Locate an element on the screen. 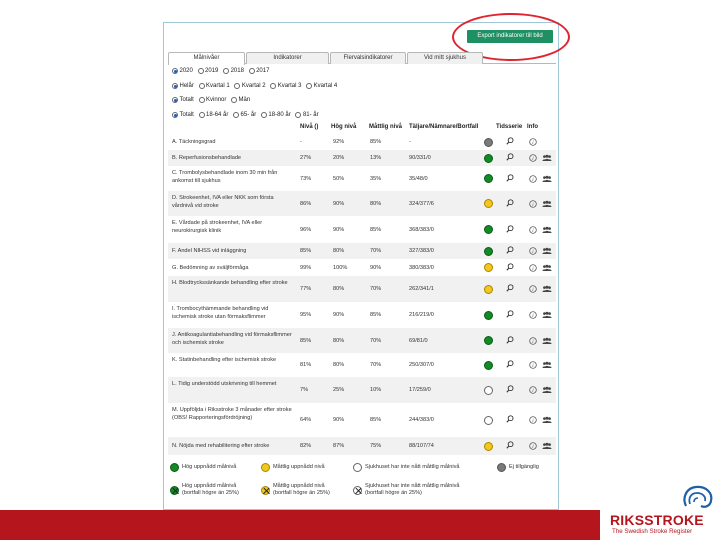 Image resolution: width=720 pixels, height=540 pixels. value-hog: 100% is located at coordinates (340, 267).